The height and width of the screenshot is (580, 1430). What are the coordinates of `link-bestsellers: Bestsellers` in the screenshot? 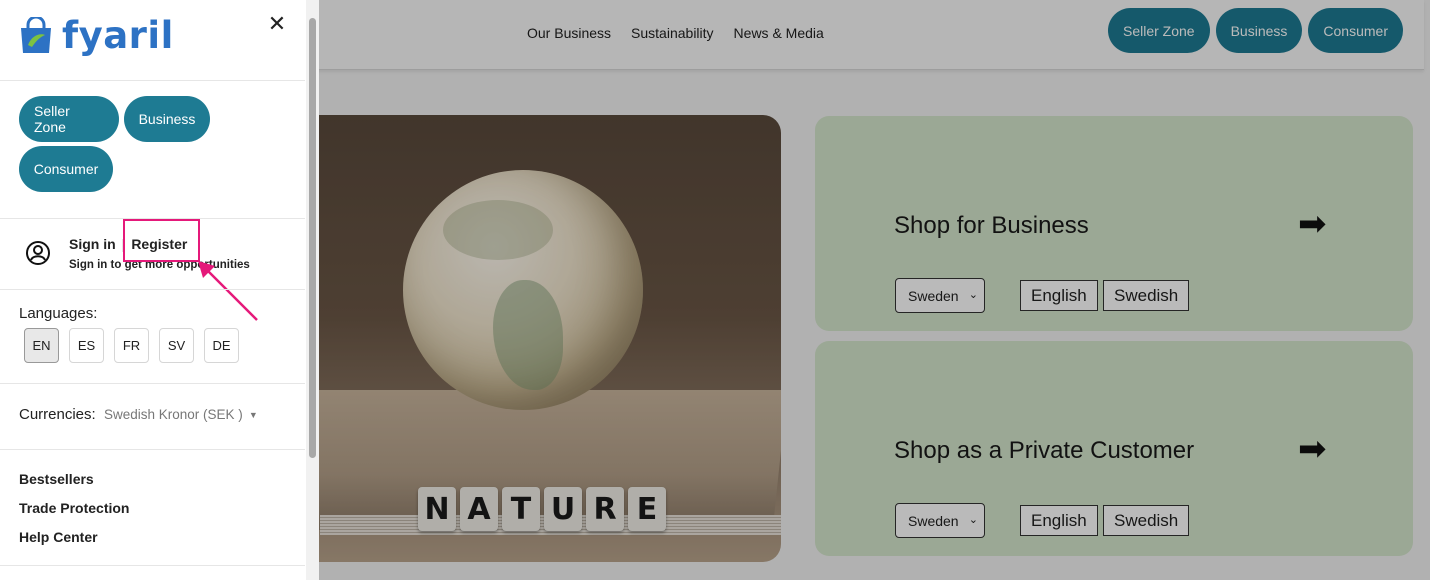 It's located at (74, 485).